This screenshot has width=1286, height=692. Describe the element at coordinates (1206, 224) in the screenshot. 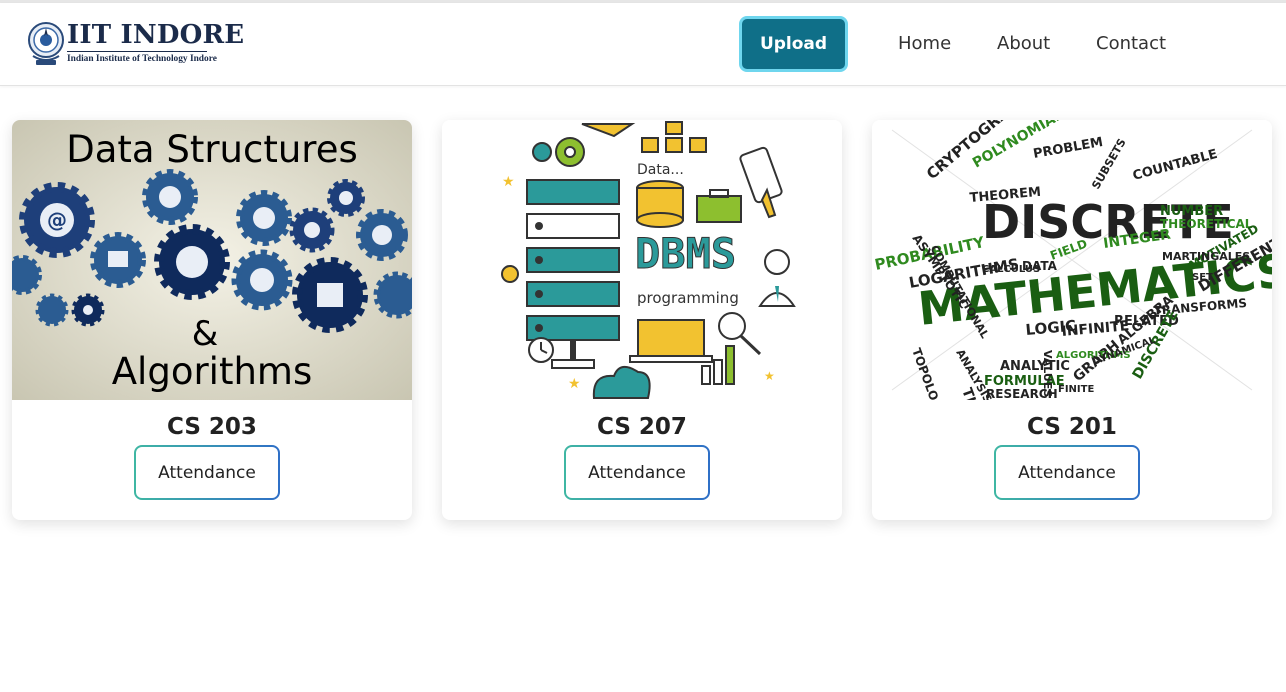

I see `word-cloud-word: THEORETICAL` at that location.